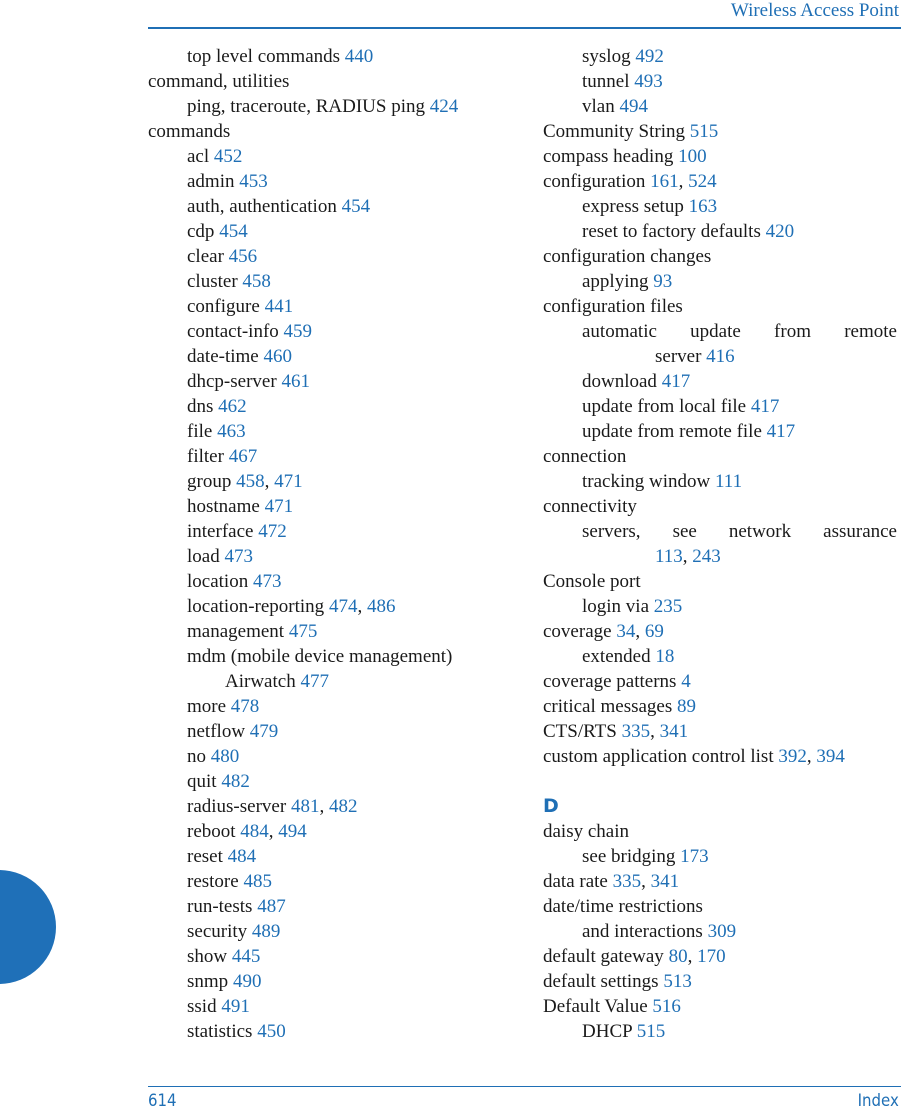 The width and height of the screenshot is (901, 1111). I want to click on page-reference-link: 450, so click(271, 1031).